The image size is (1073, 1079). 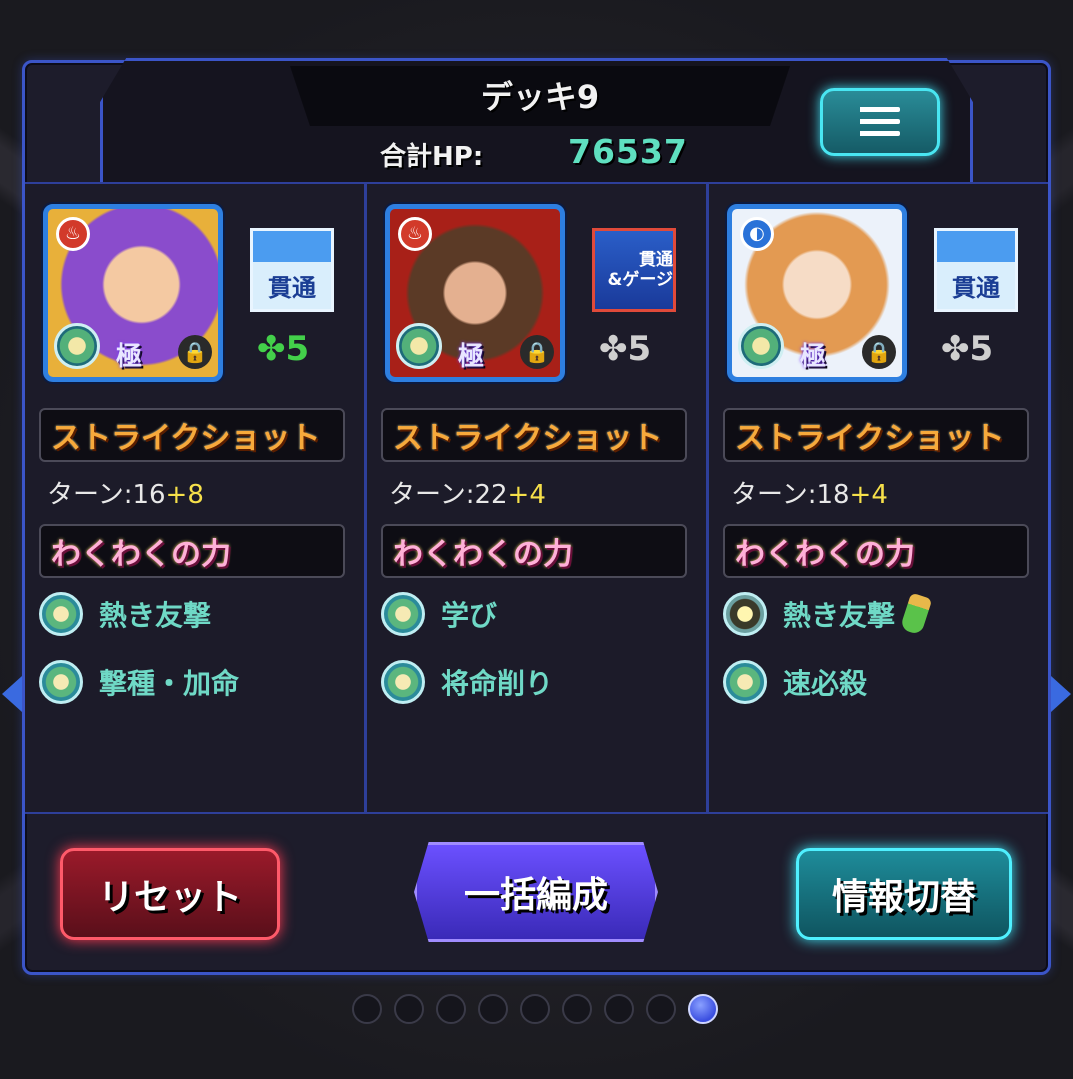 What do you see at coordinates (12, 694) in the screenshot?
I see `prev-arrow-icon` at bounding box center [12, 694].